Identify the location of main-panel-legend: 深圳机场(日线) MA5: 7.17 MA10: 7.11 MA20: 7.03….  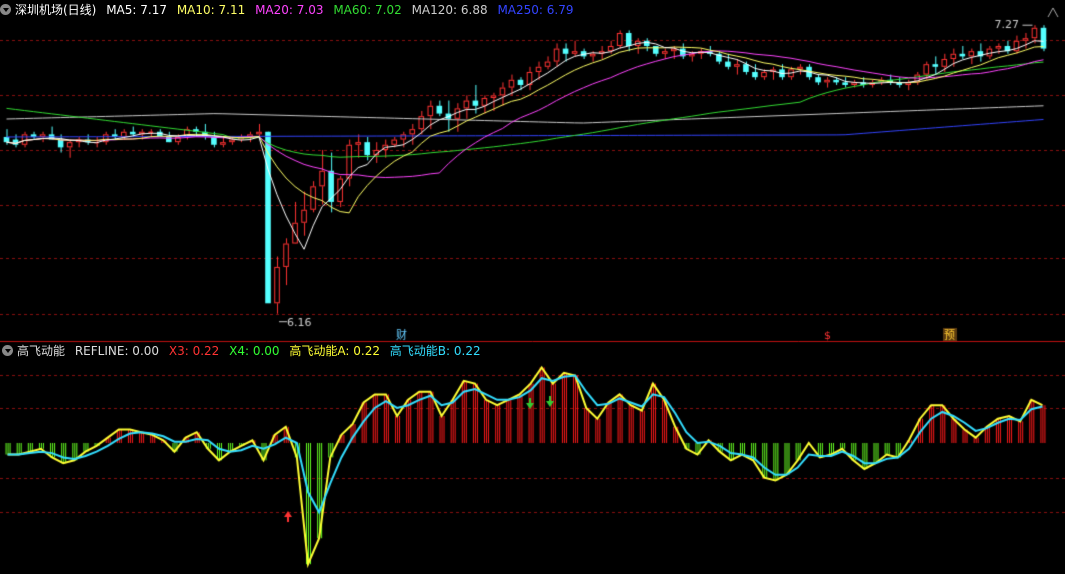
(289, 10).